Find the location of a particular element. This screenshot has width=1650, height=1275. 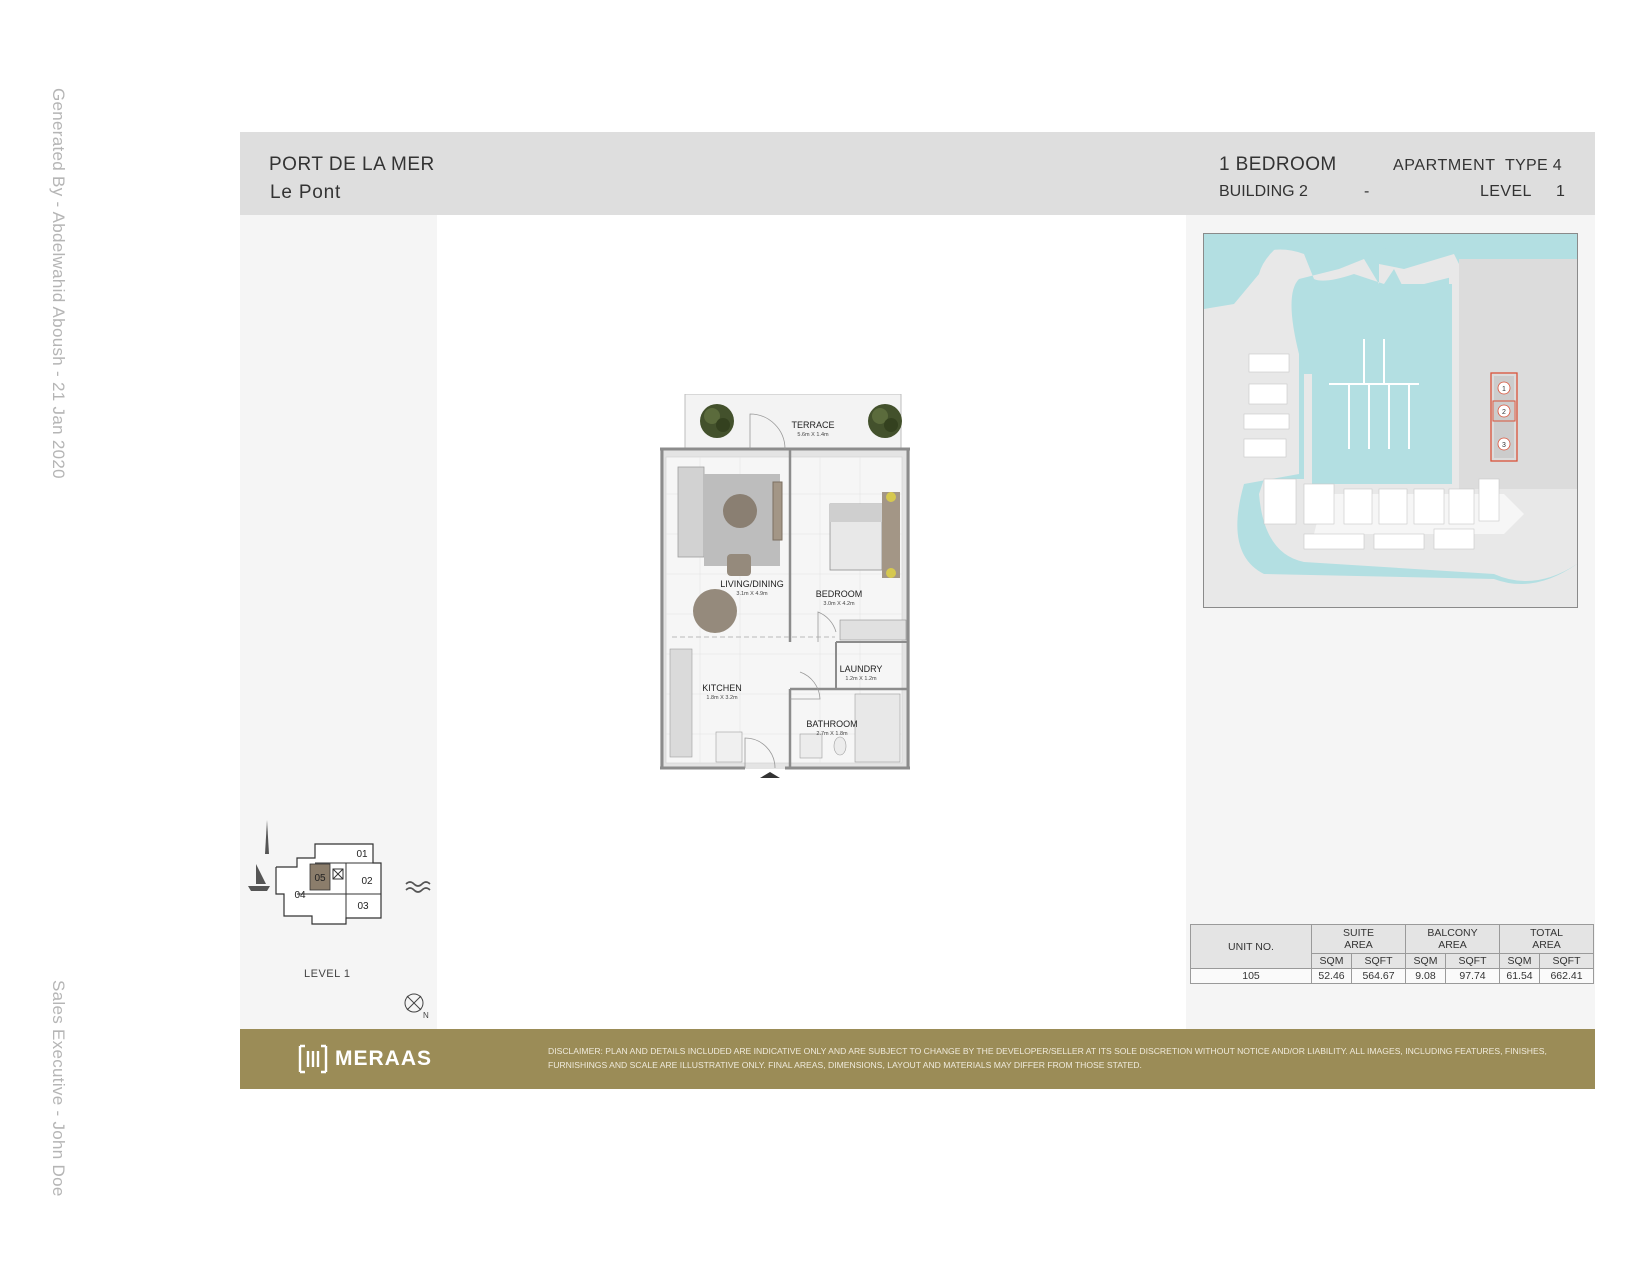

site-plan: 1 2 3 is located at coordinates (1390, 420).